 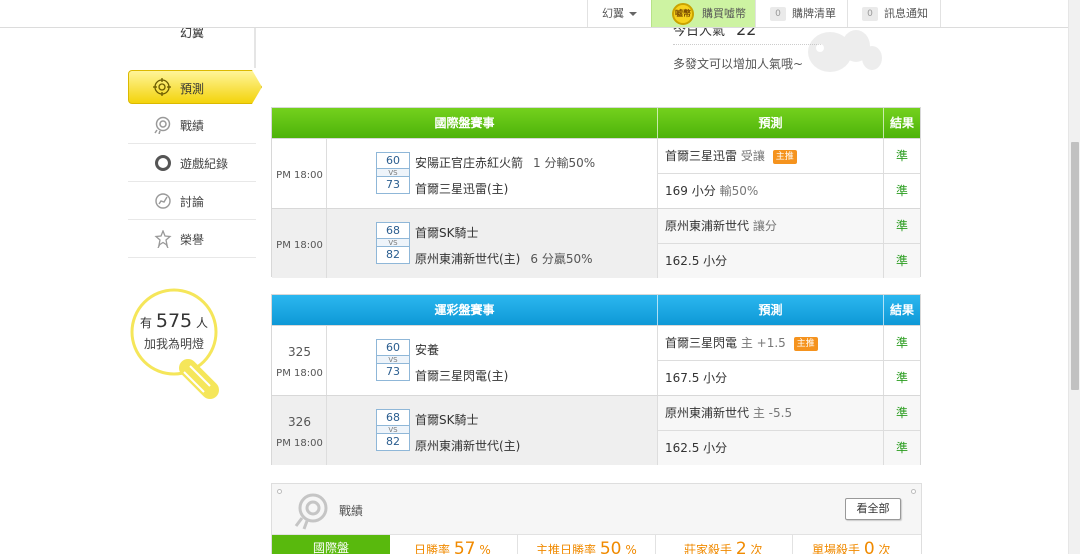 What do you see at coordinates (492, 360) in the screenshot?
I see `match-cell: 60 VS 73 安養 首爾三星閃電(主)` at bounding box center [492, 360].